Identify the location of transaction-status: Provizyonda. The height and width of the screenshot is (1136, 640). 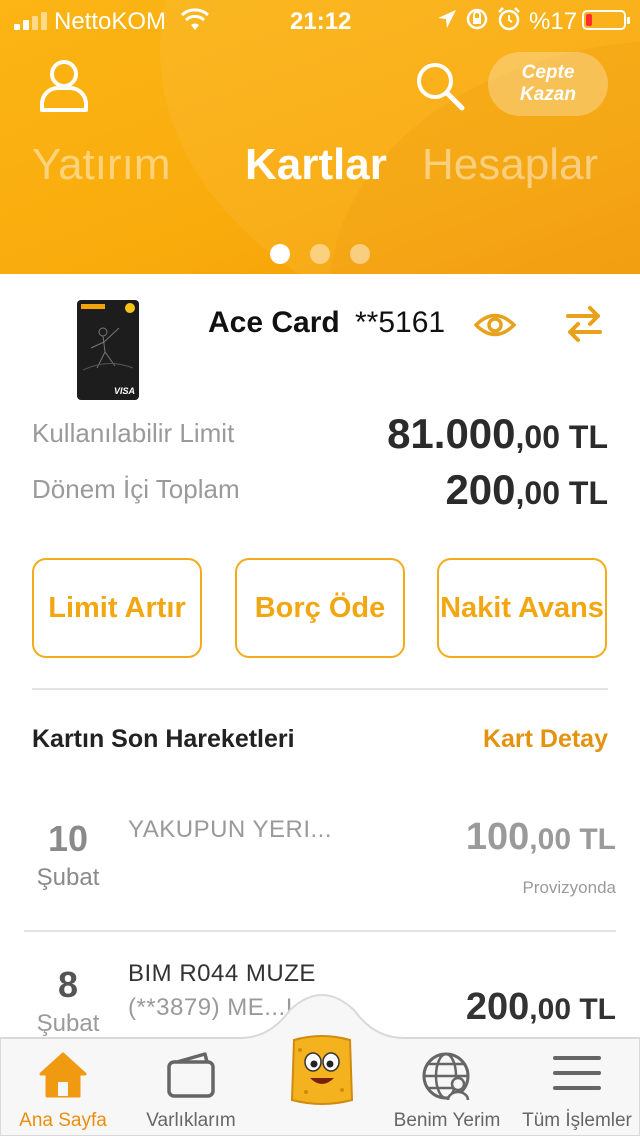
(569, 887).